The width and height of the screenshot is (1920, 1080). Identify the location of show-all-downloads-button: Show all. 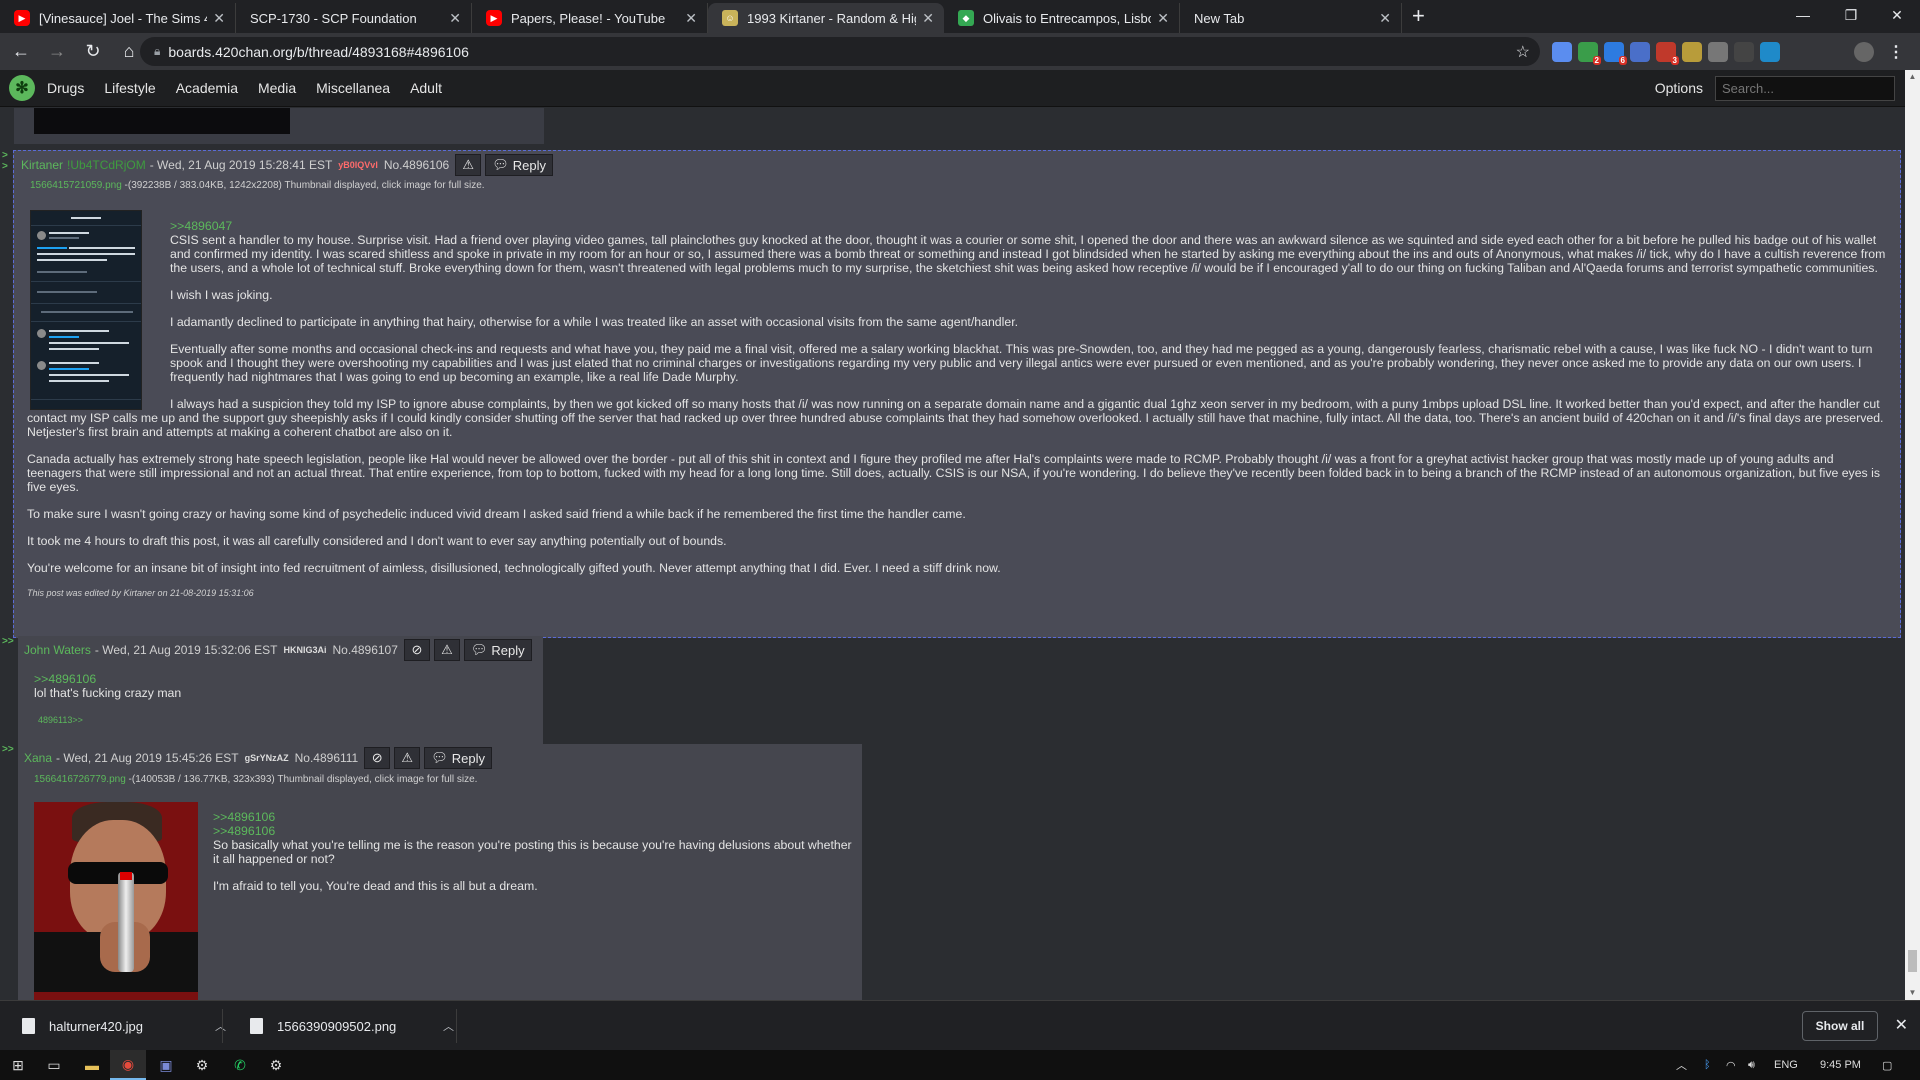
(1840, 1026).